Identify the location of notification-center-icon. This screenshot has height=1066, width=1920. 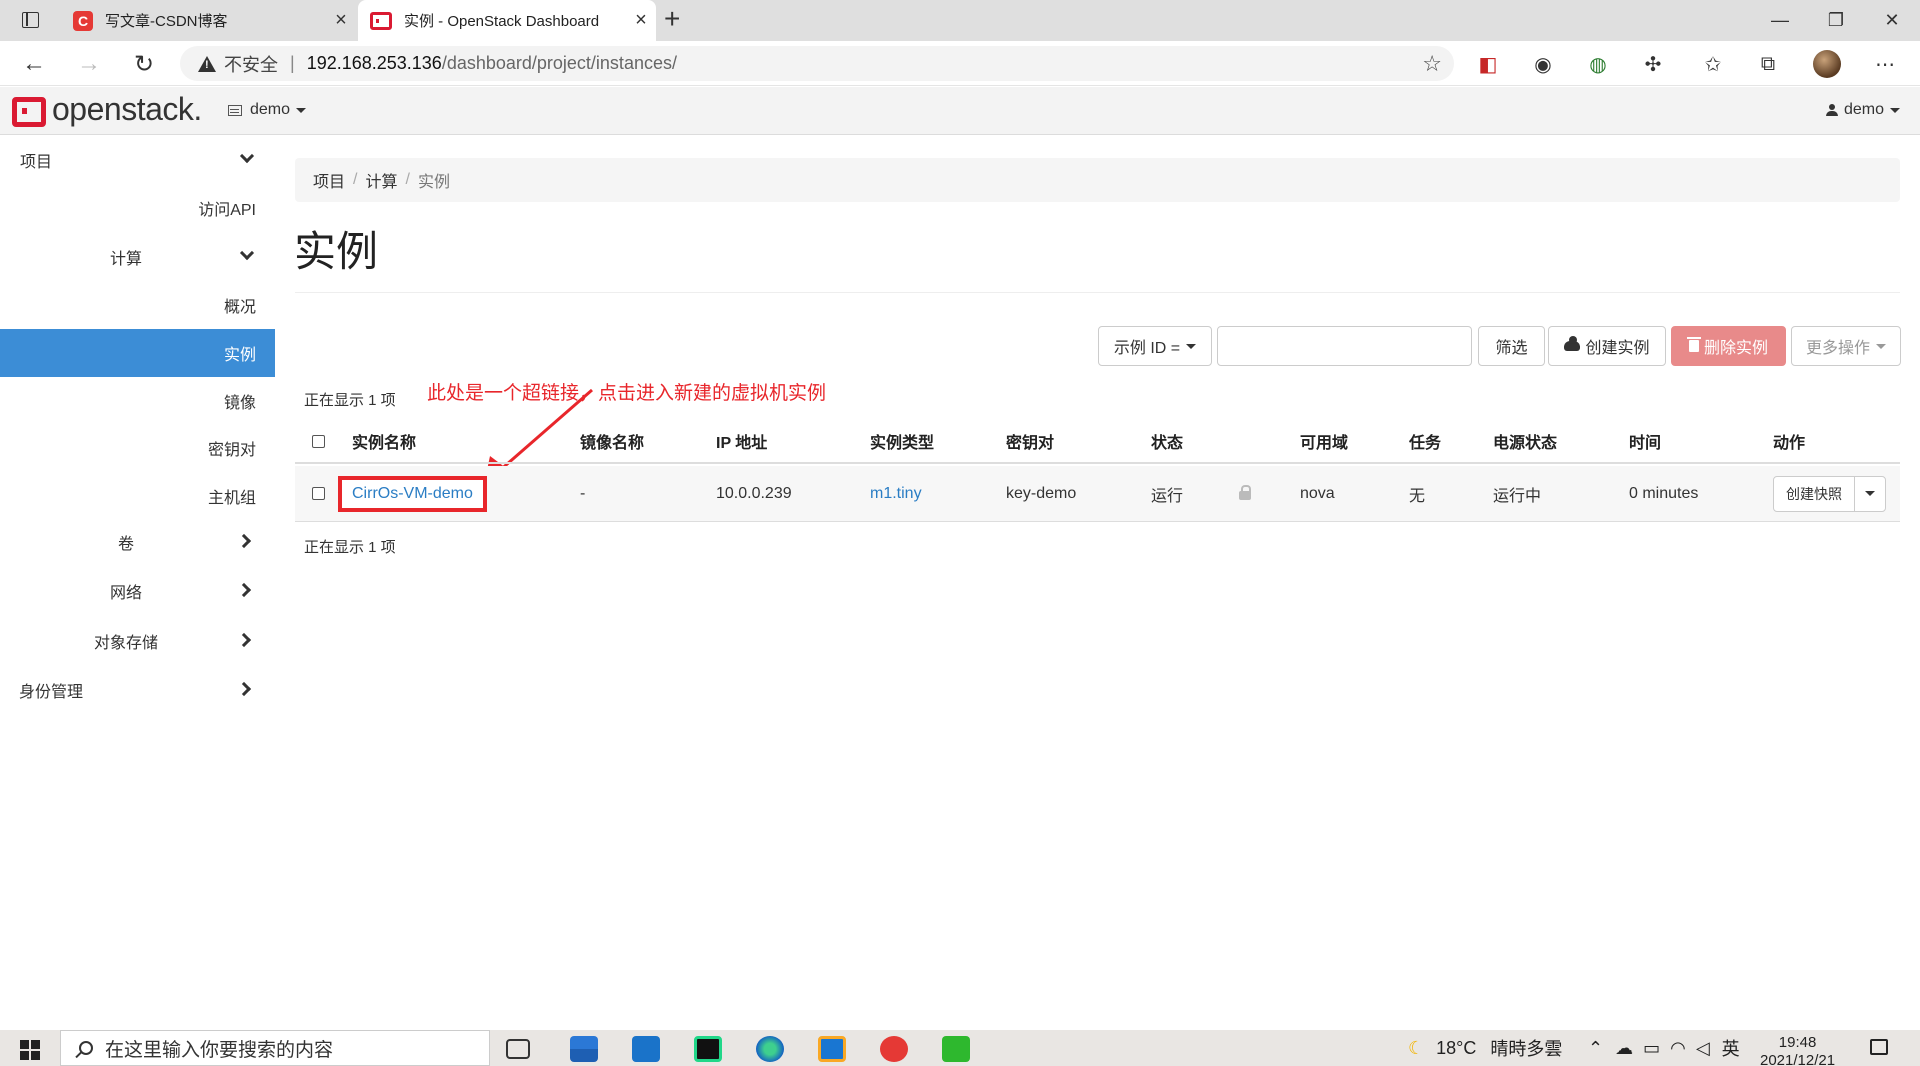
(1879, 1047).